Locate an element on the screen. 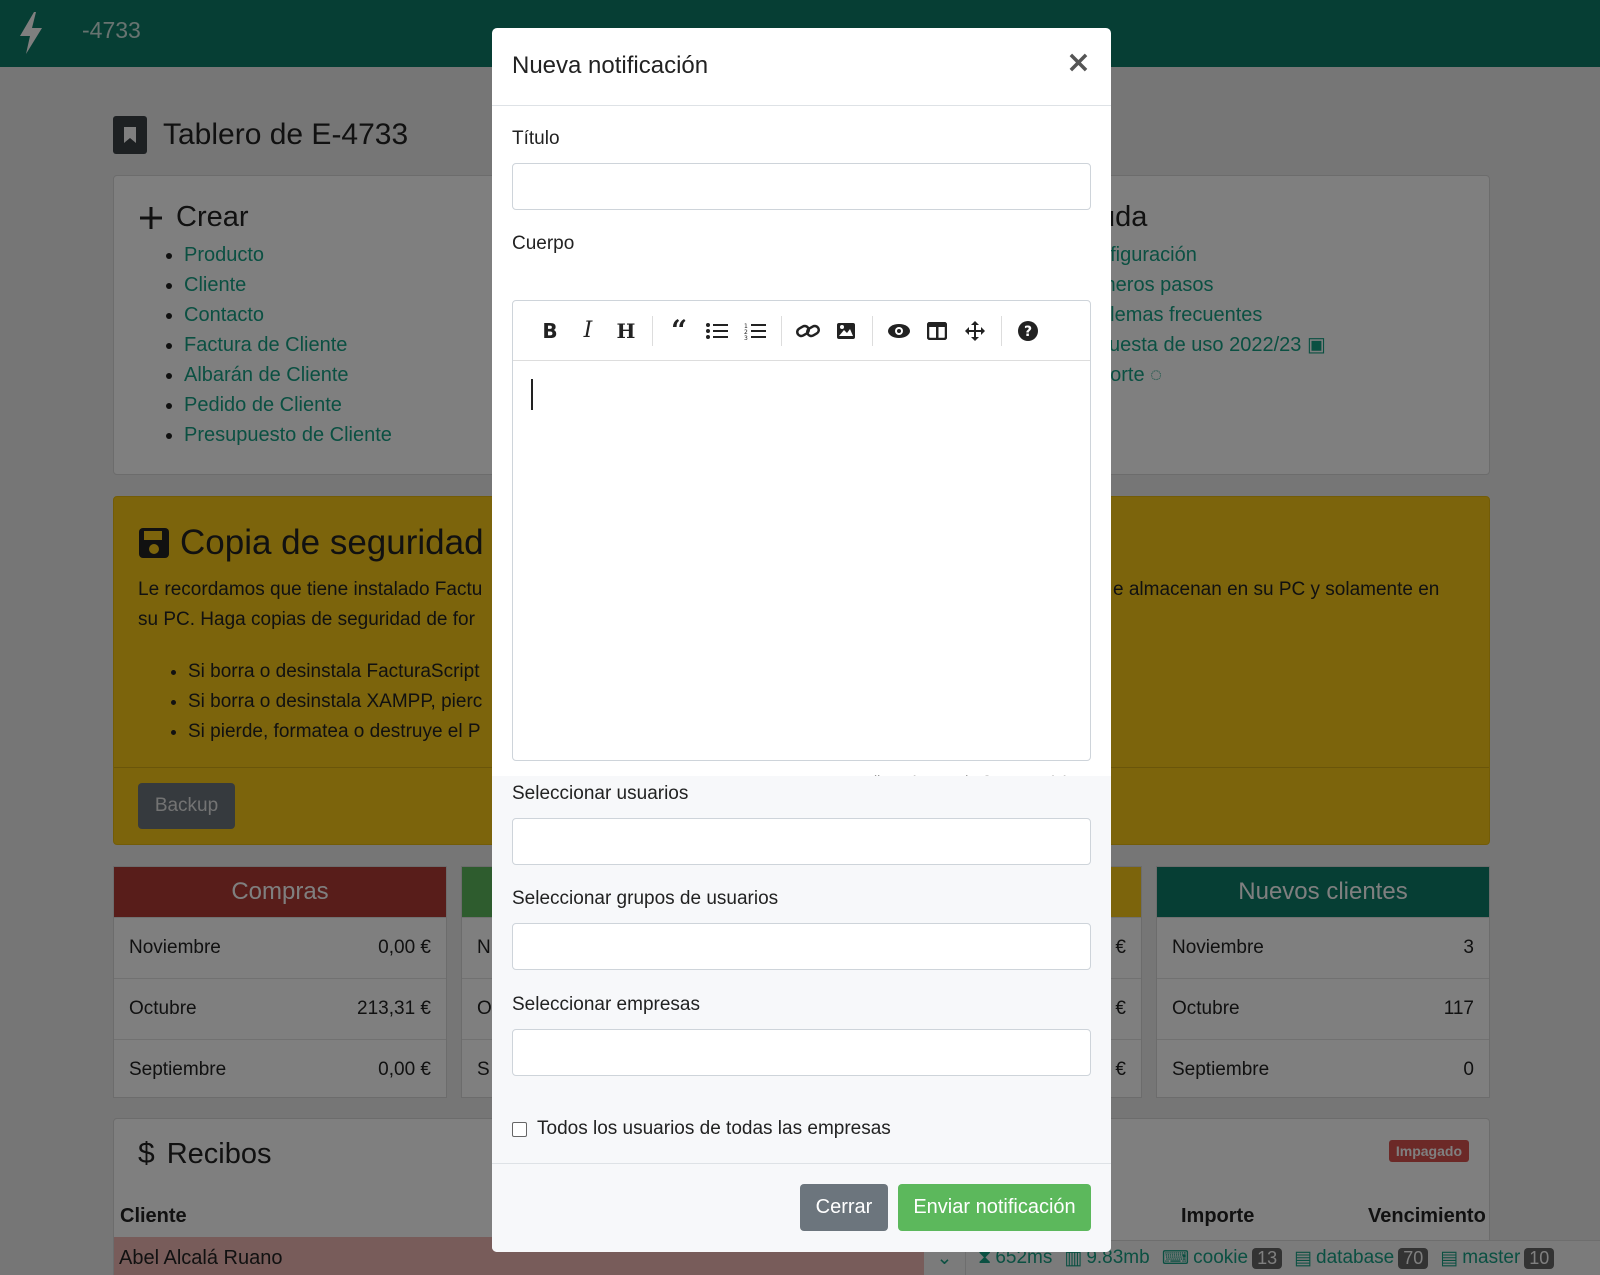 This screenshot has width=1600, height=1275. companies-select is located at coordinates (801, 1052).